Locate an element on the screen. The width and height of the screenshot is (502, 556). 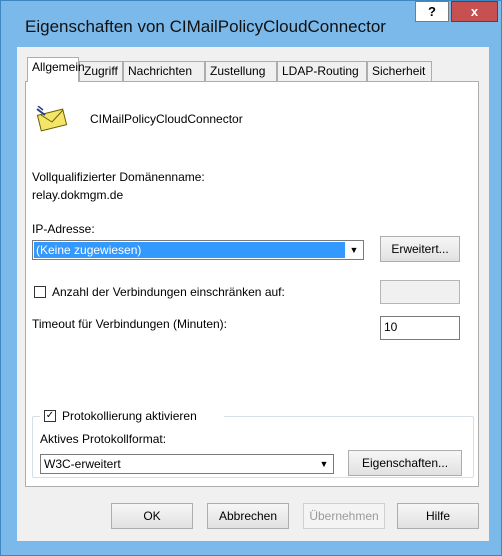
fqdn-label: Vollqualifizierter Domänenname: is located at coordinates (118, 177).